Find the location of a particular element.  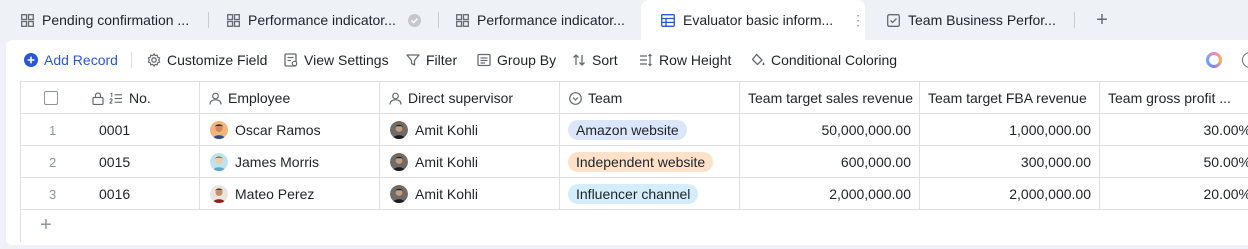

ai-assistant-icon is located at coordinates (1214, 60).